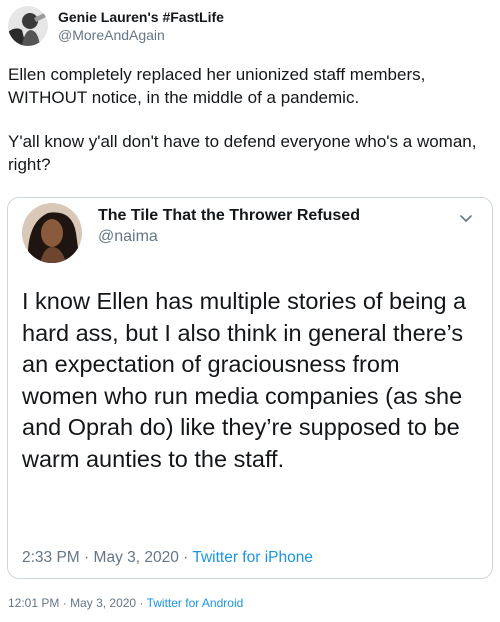  What do you see at coordinates (229, 215) in the screenshot?
I see `quoted-author-display-name: The Tile That the Thrower Refused` at bounding box center [229, 215].